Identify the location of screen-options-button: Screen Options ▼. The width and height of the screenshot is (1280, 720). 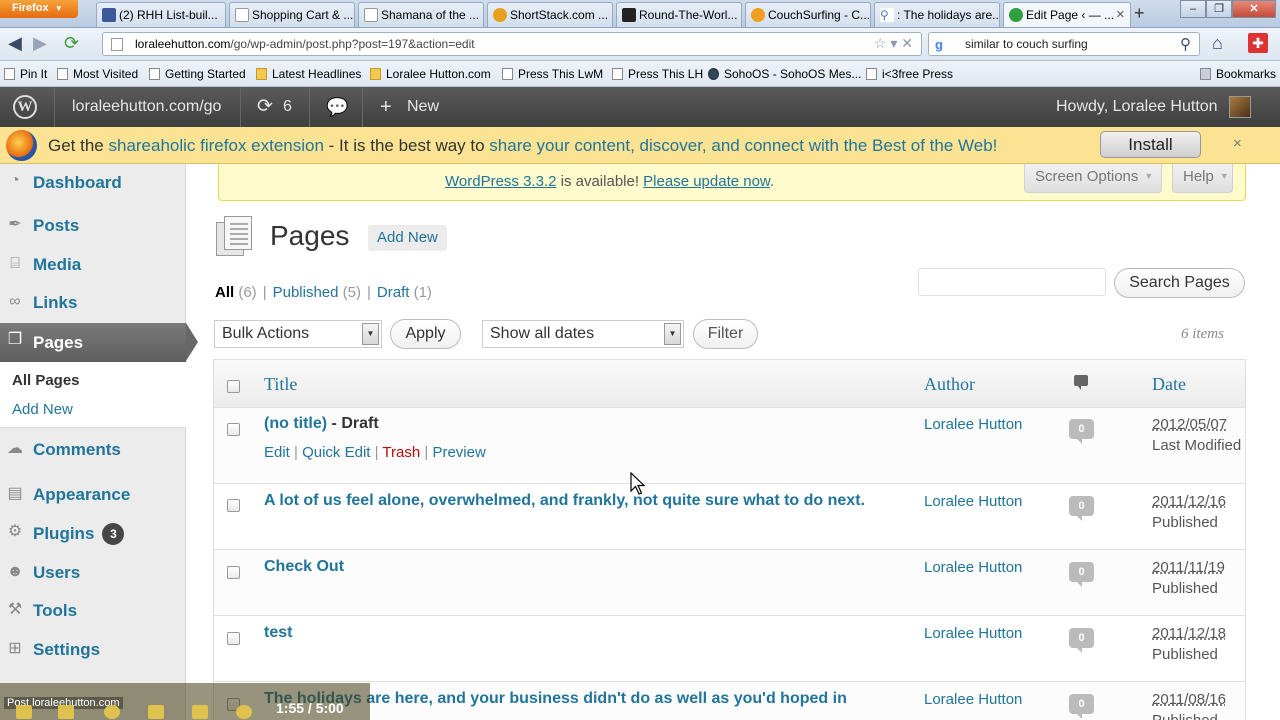
(1093, 178).